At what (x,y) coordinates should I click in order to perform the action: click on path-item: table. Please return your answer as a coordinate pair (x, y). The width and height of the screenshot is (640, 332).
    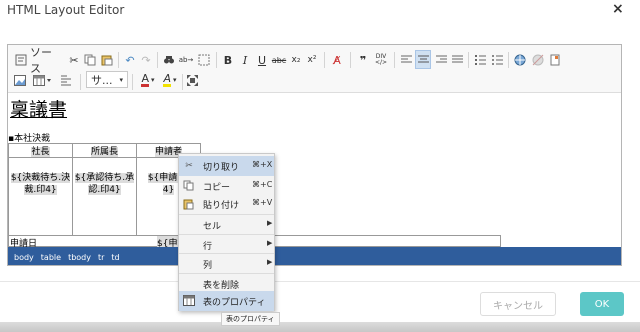
    Looking at the image, I should click on (51, 257).